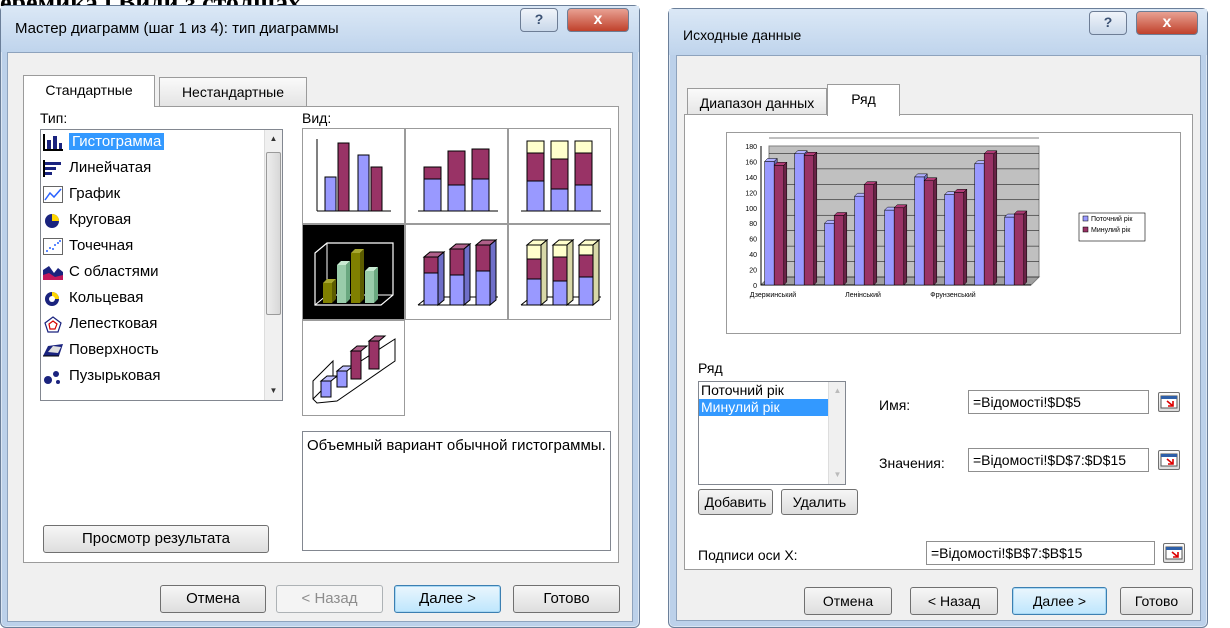  I want to click on preview-result-button: Просмотр результата, so click(156, 539).